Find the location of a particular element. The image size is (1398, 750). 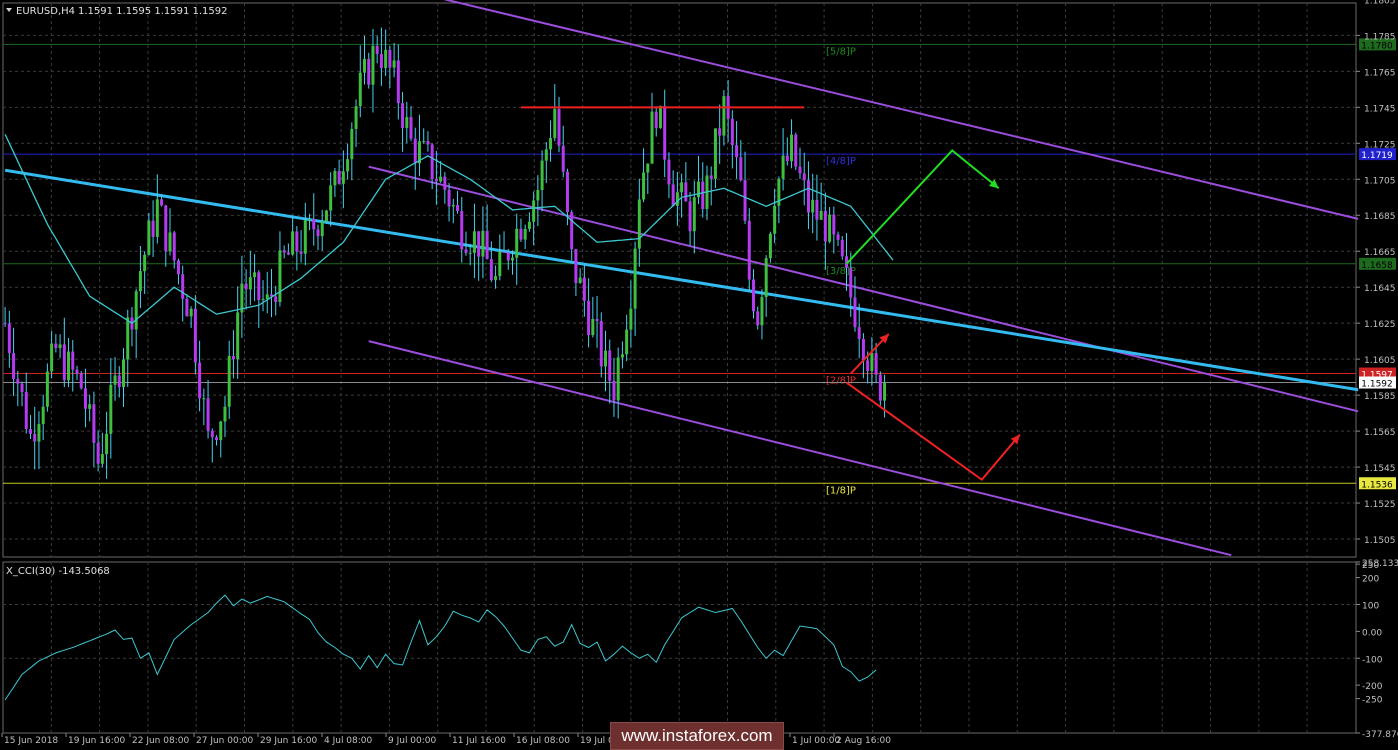

cci-tick-label: 0.00 is located at coordinates (1372, 633).